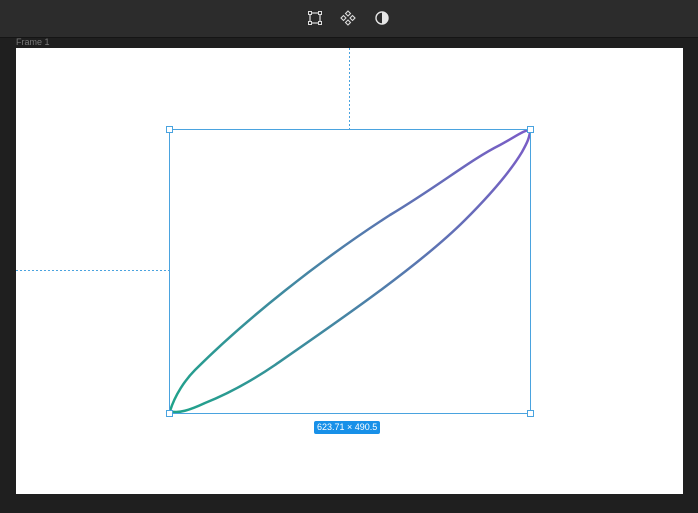 The height and width of the screenshot is (513, 698). What do you see at coordinates (169, 413) in the screenshot?
I see `resize-handle-bottom-left` at bounding box center [169, 413].